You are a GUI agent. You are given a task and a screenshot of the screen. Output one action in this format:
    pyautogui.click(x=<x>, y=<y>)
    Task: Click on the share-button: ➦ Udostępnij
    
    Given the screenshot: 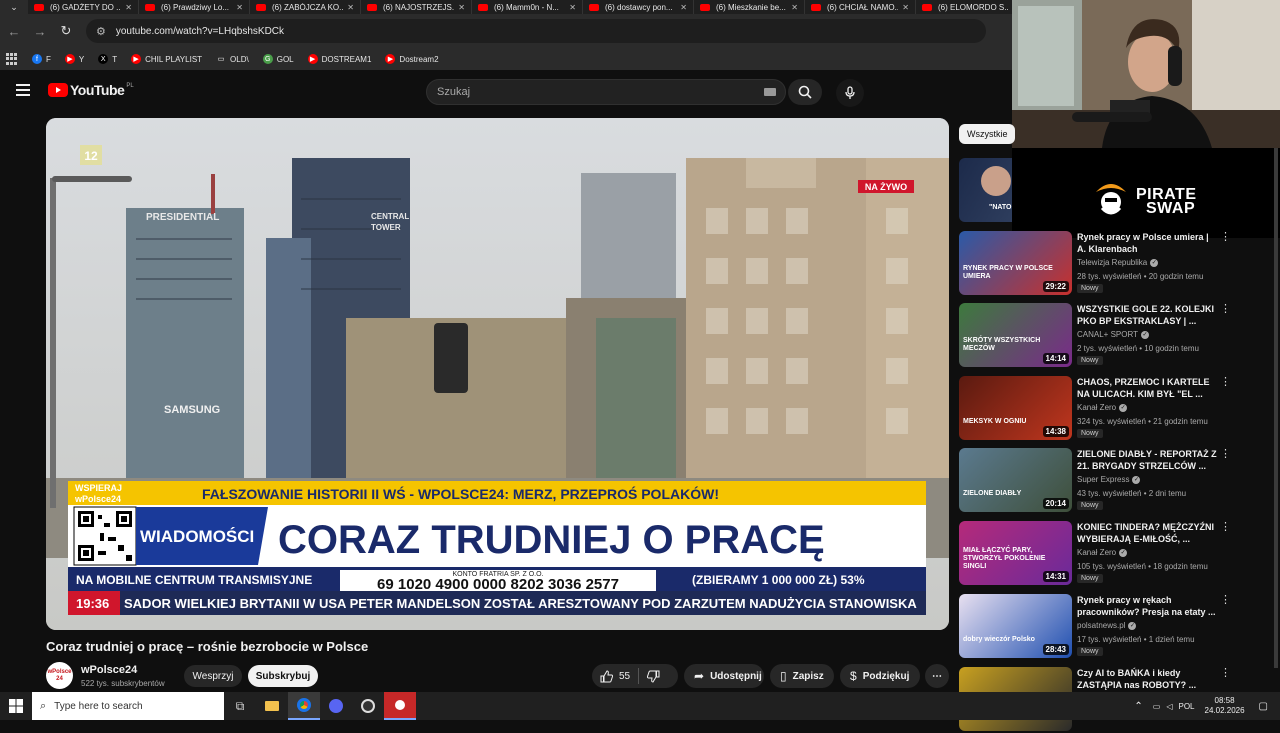 What is the action you would take?
    pyautogui.click(x=724, y=676)
    